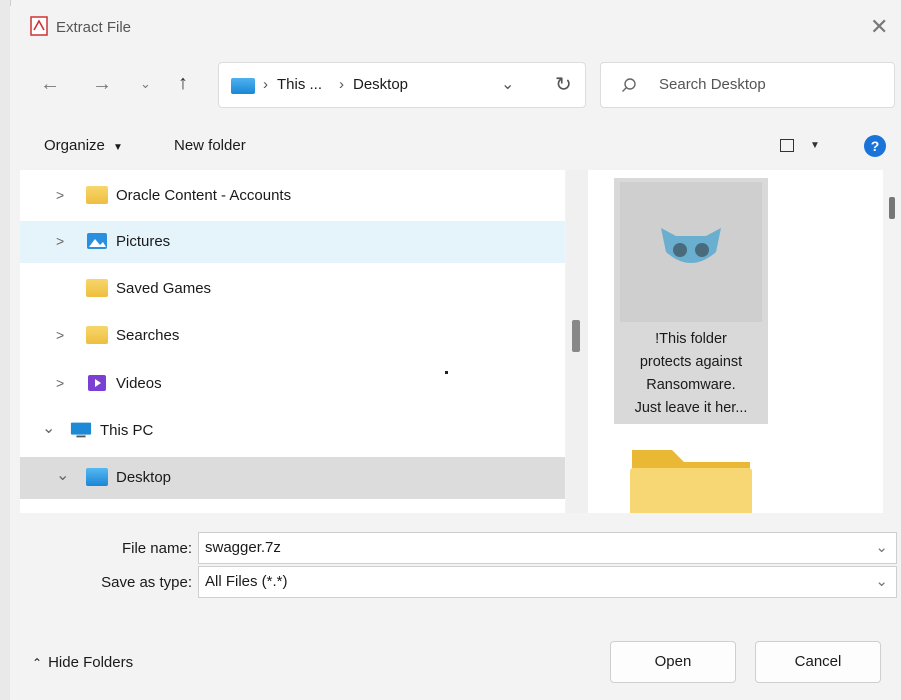 The width and height of the screenshot is (901, 700). Describe the element at coordinates (144, 477) in the screenshot. I see `tree-item-label: Desktop` at that location.